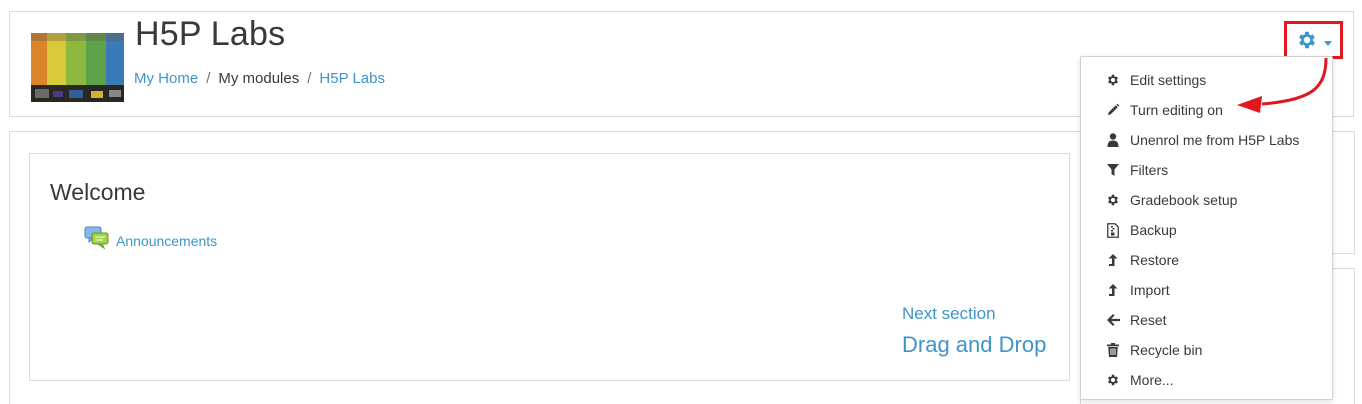 This screenshot has height=404, width=1362. I want to click on menu-item-turn-editing-on: Turn editing on, so click(1206, 110).